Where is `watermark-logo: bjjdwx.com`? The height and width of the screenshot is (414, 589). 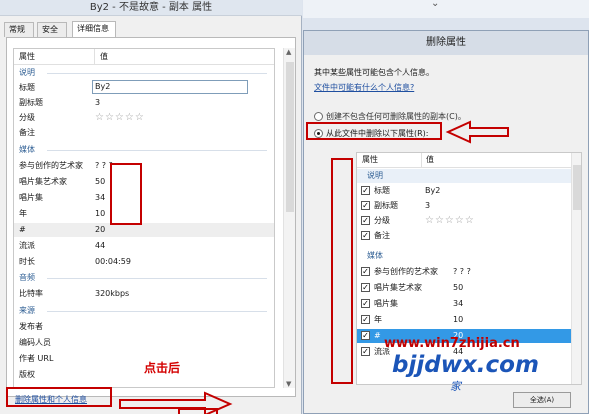
watermark-logo: bjjdwx.com is located at coordinates (465, 365).